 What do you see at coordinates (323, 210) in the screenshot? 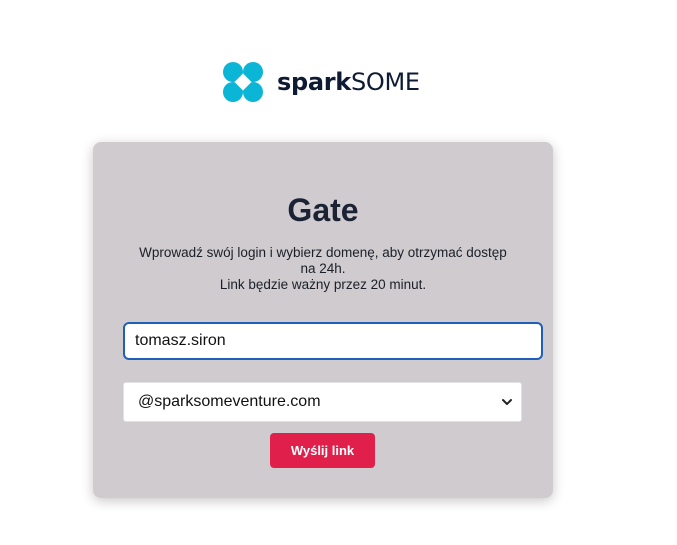
I see `page-title: Gate` at bounding box center [323, 210].